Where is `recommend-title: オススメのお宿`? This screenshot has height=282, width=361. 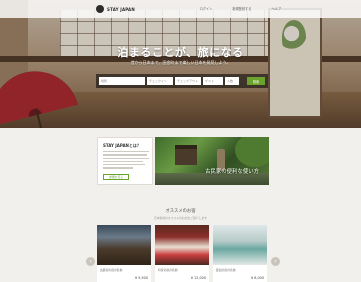 recommend-title: オススメのお宿 is located at coordinates (180, 211).